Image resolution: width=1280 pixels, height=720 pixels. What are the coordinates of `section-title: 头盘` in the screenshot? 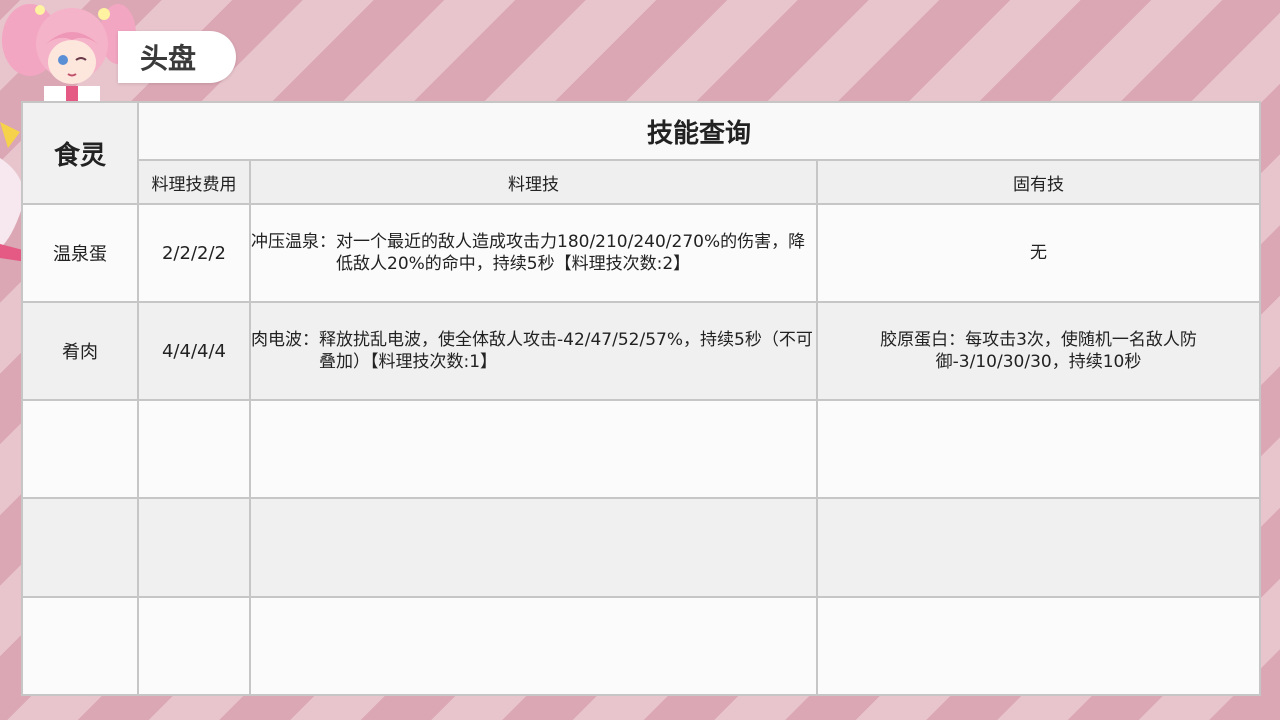 It's located at (168, 58).